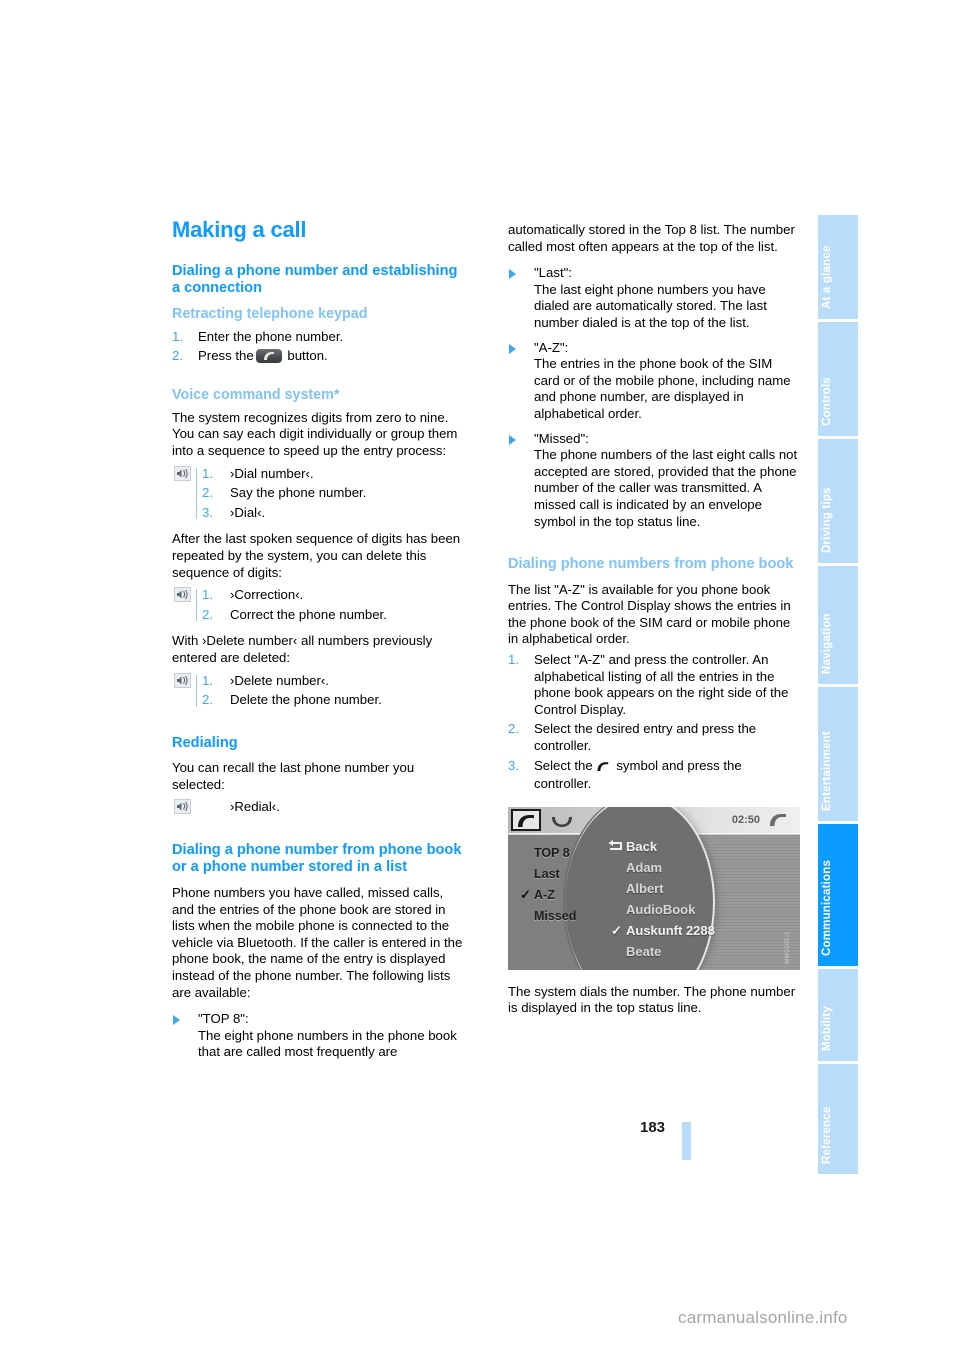 The width and height of the screenshot is (960, 1358). I want to click on cd-list-item-auskunft: Auskunft 2288, so click(670, 931).